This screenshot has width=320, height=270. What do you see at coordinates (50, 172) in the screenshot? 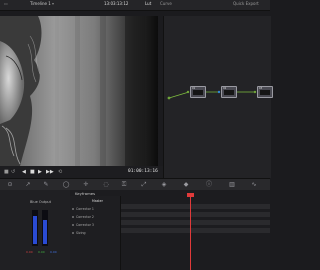
I see `next-button: ▶▶` at bounding box center [50, 172].